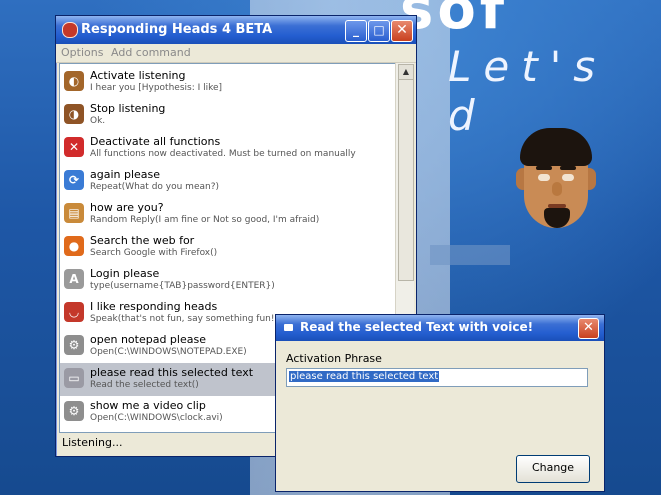  Describe the element at coordinates (236, 53) in the screenshot. I see `menu-bar: Options Add command` at that location.